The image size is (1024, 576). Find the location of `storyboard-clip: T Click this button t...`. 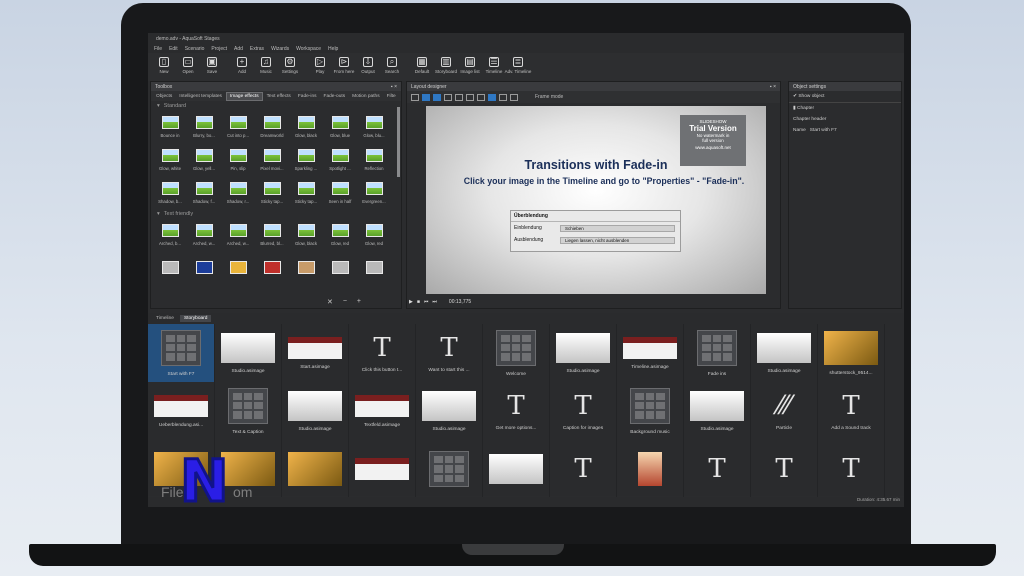

storyboard-clip: T Click this button t... is located at coordinates (382, 353).